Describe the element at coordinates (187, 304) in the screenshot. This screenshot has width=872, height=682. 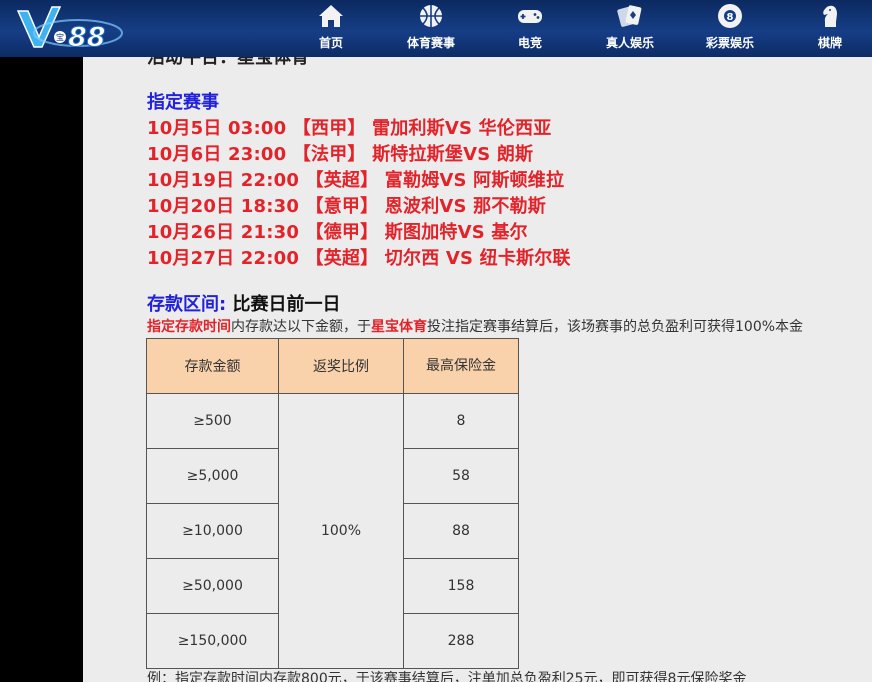
I see `deposit-range-label: 存款区间:` at that location.